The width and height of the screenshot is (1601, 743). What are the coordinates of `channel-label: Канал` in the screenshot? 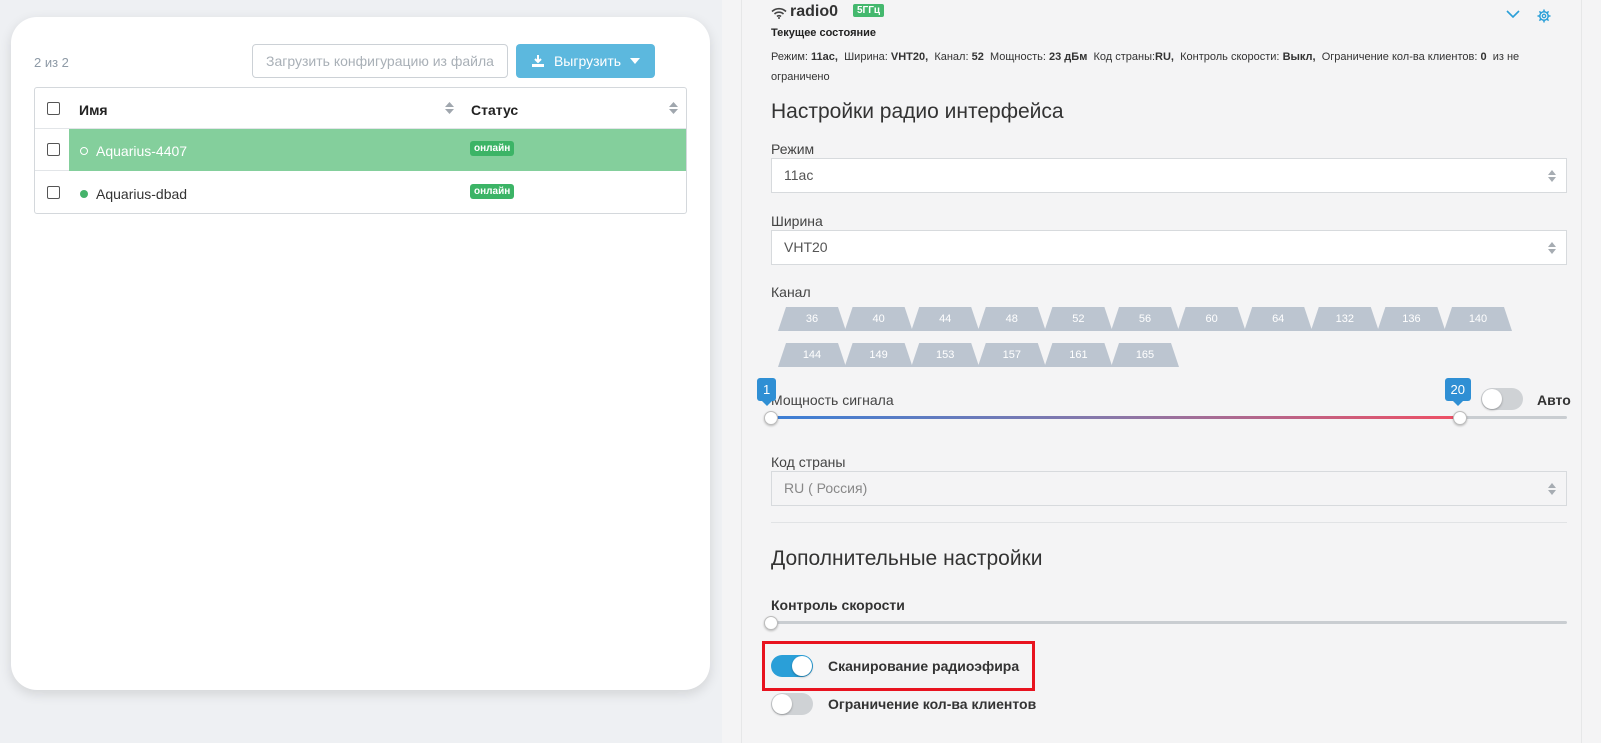 It's located at (791, 292).